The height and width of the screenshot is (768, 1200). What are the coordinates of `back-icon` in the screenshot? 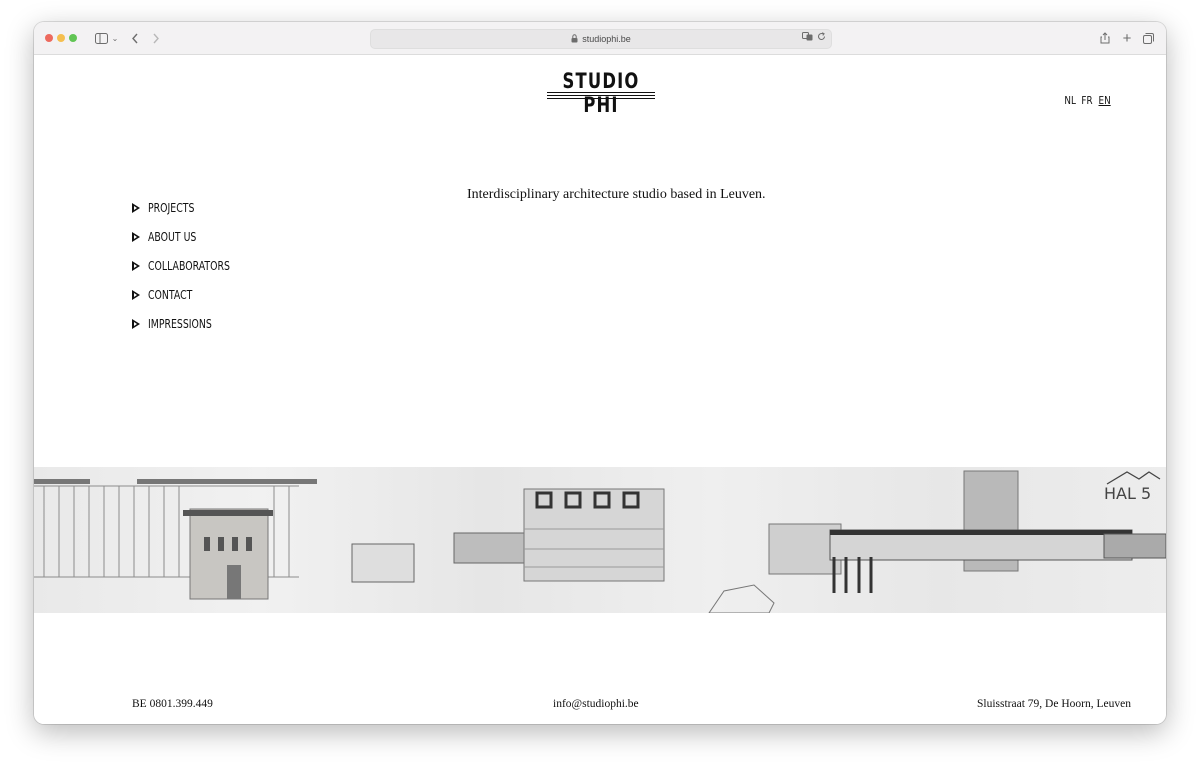 It's located at (135, 38).